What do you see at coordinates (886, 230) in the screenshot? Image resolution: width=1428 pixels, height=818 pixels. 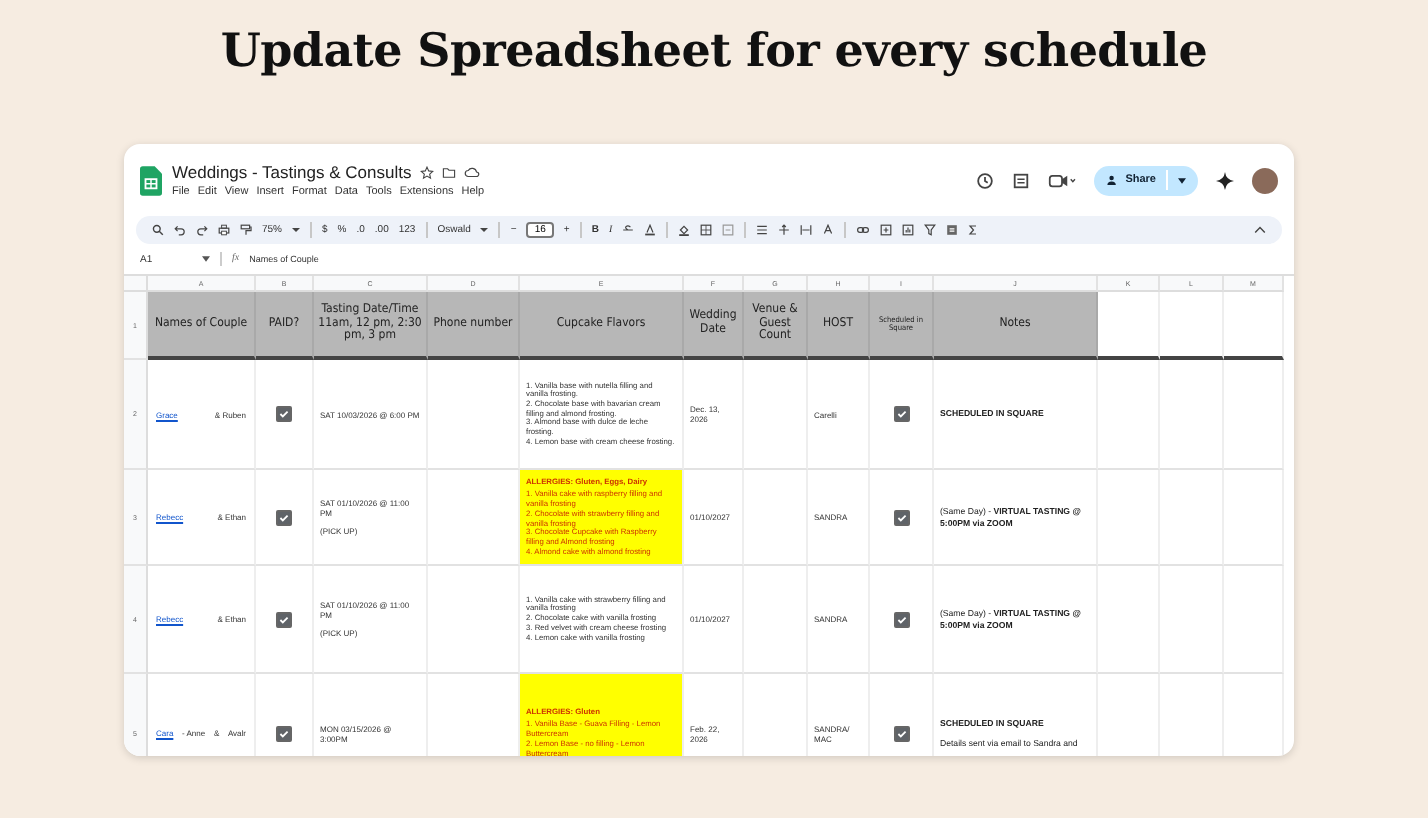 I see `insert-comment-icon` at bounding box center [886, 230].